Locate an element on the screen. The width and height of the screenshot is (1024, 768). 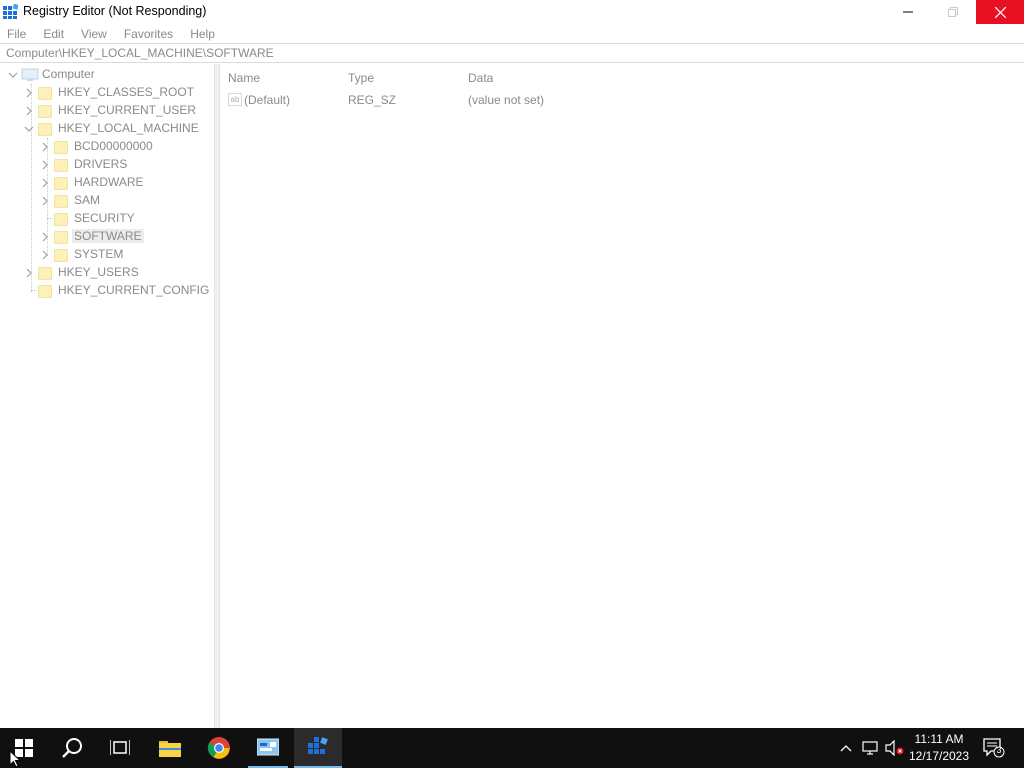
window-title: Registry Editor (Not Responding) is located at coordinates (115, 11).